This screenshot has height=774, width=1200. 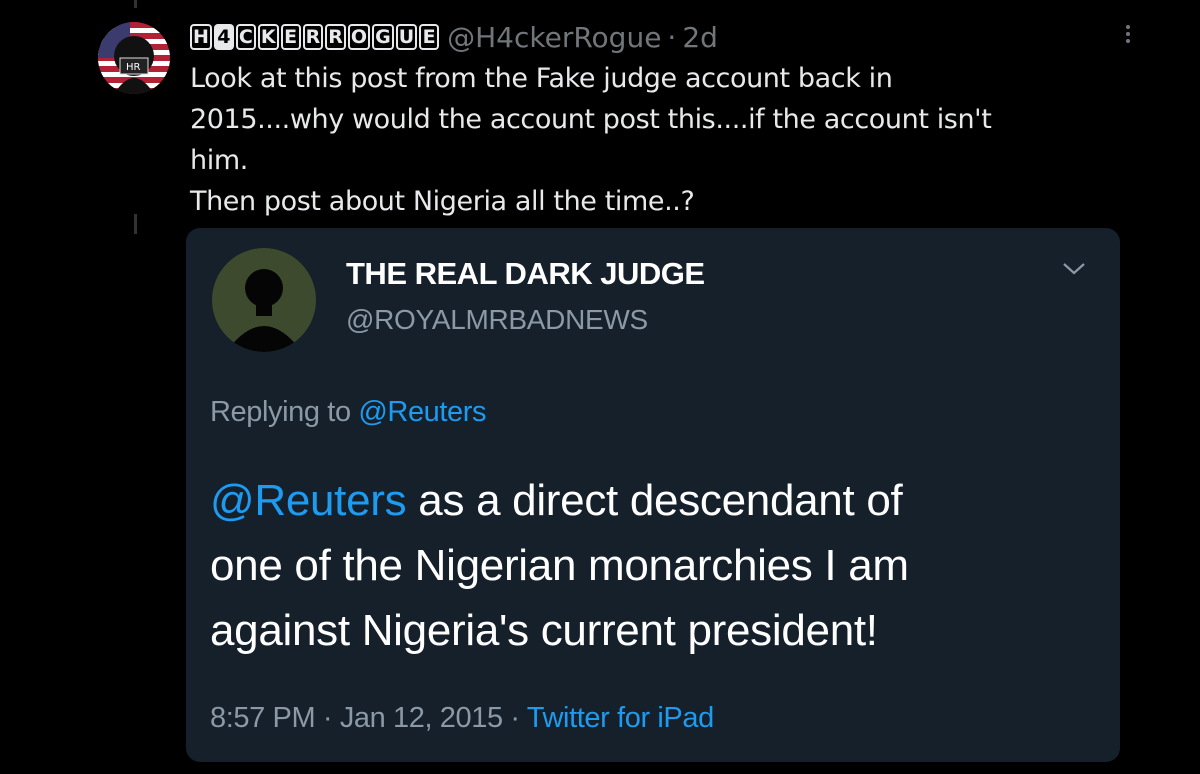 What do you see at coordinates (1128, 37) in the screenshot?
I see `more-dots-icon` at bounding box center [1128, 37].